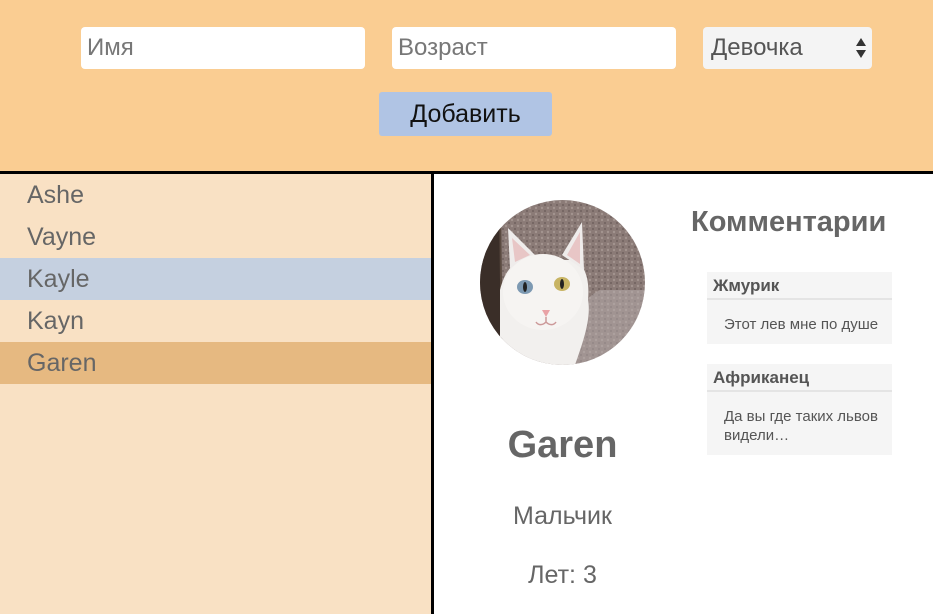  What do you see at coordinates (799, 286) in the screenshot?
I see `comment-author: Жмурик` at bounding box center [799, 286].